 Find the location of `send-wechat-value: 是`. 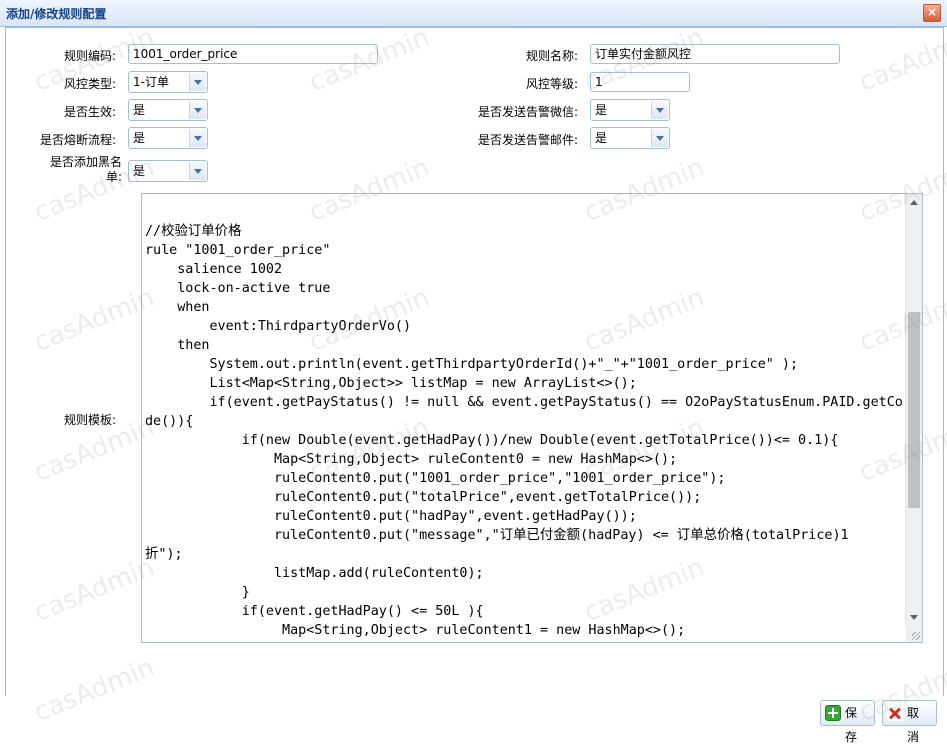

send-wechat-value: 是 is located at coordinates (601, 110).